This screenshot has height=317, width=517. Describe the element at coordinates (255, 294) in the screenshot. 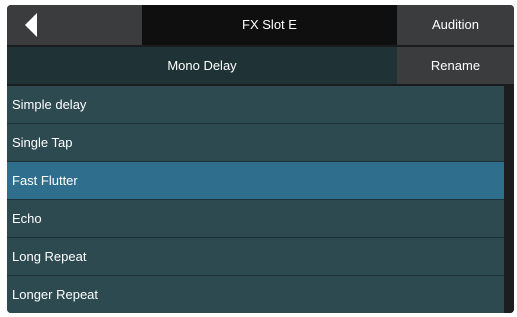

I see `preset-item: Longer Repeat` at that location.